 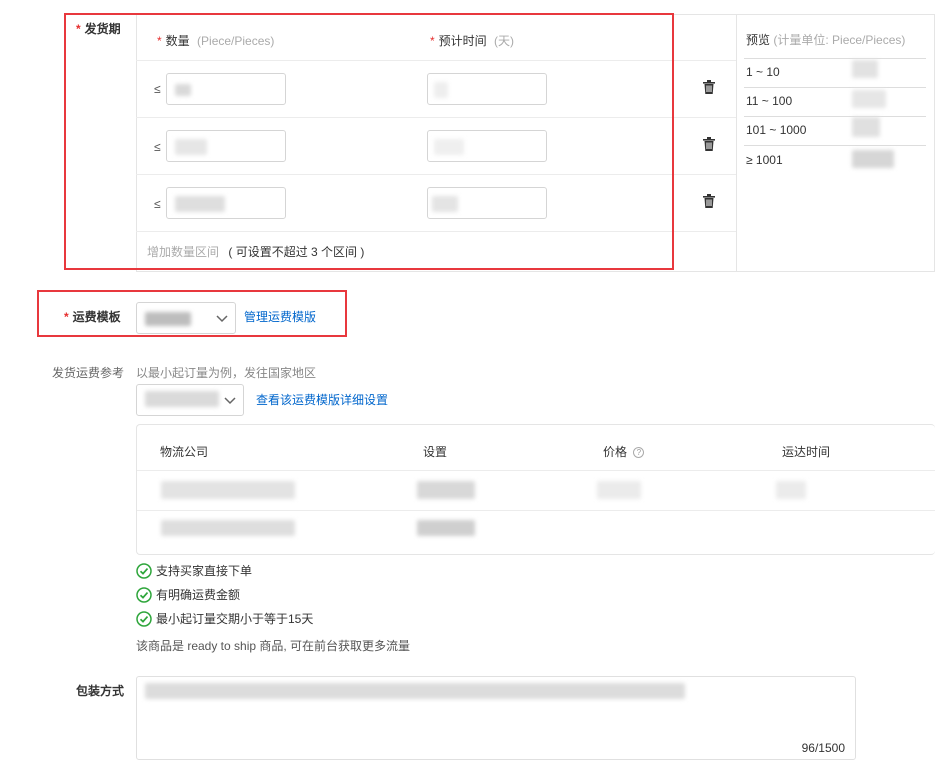 I want to click on manage-shipping-template-link: 管理运费模版, so click(x=280, y=316).